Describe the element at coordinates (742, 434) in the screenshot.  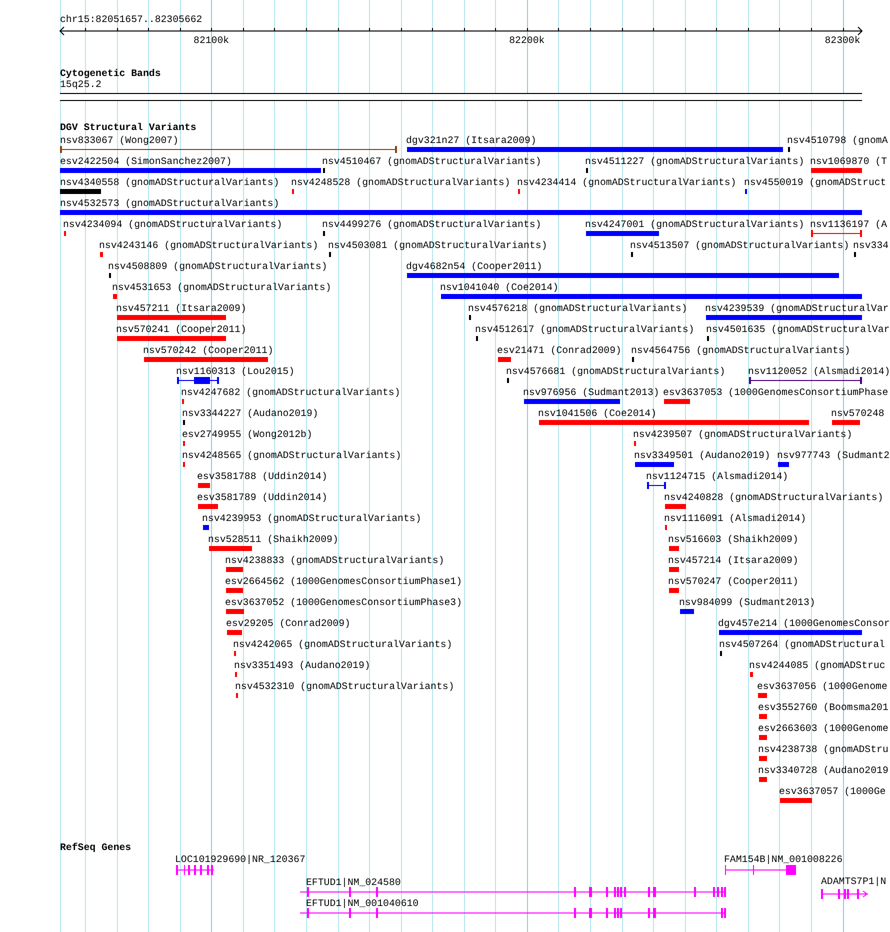
I see `variant-label: nsv4239507 (gnomADStructuralVariants)` at that location.